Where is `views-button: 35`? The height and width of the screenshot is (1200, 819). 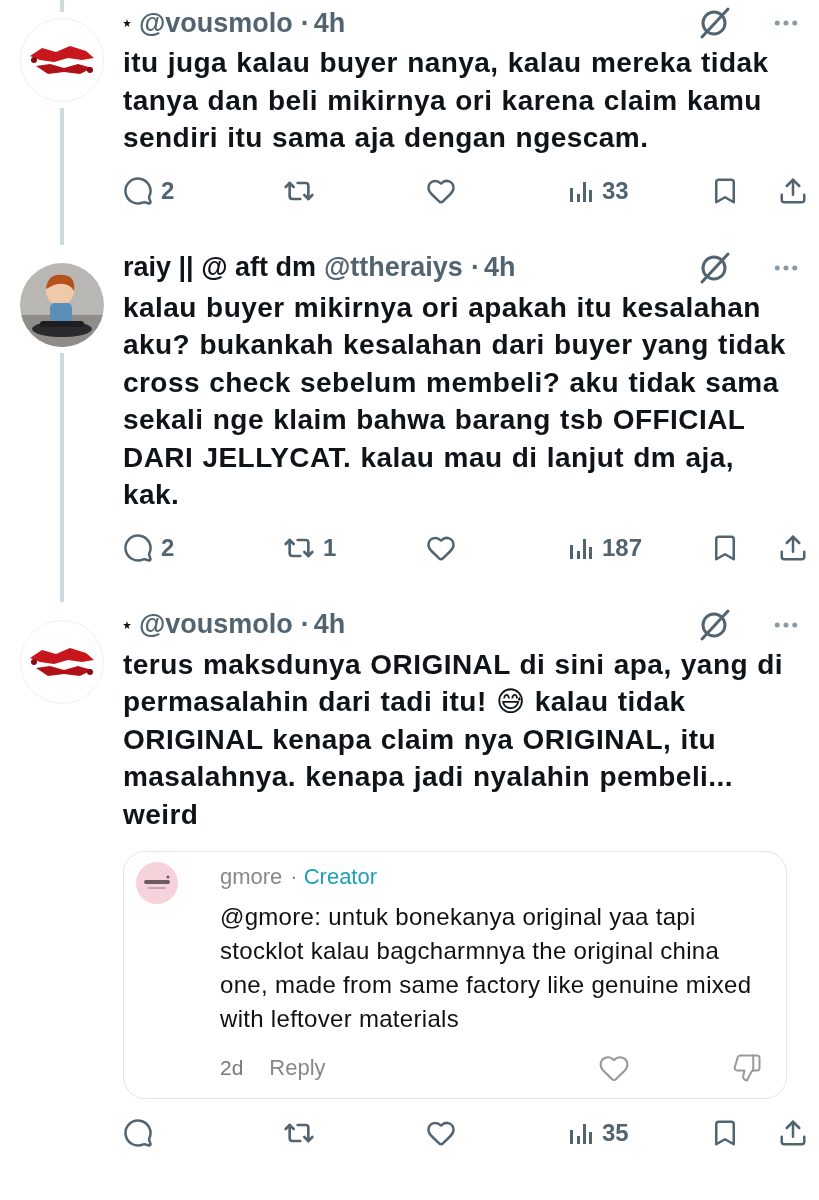
views-button: 35 is located at coordinates (598, 1133).